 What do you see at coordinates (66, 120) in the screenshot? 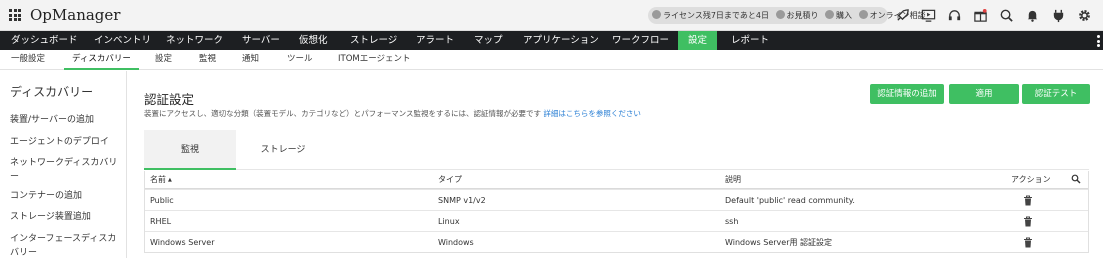
I see `sidebar-item-add-device: 装置/サーバーの追加` at bounding box center [66, 120].